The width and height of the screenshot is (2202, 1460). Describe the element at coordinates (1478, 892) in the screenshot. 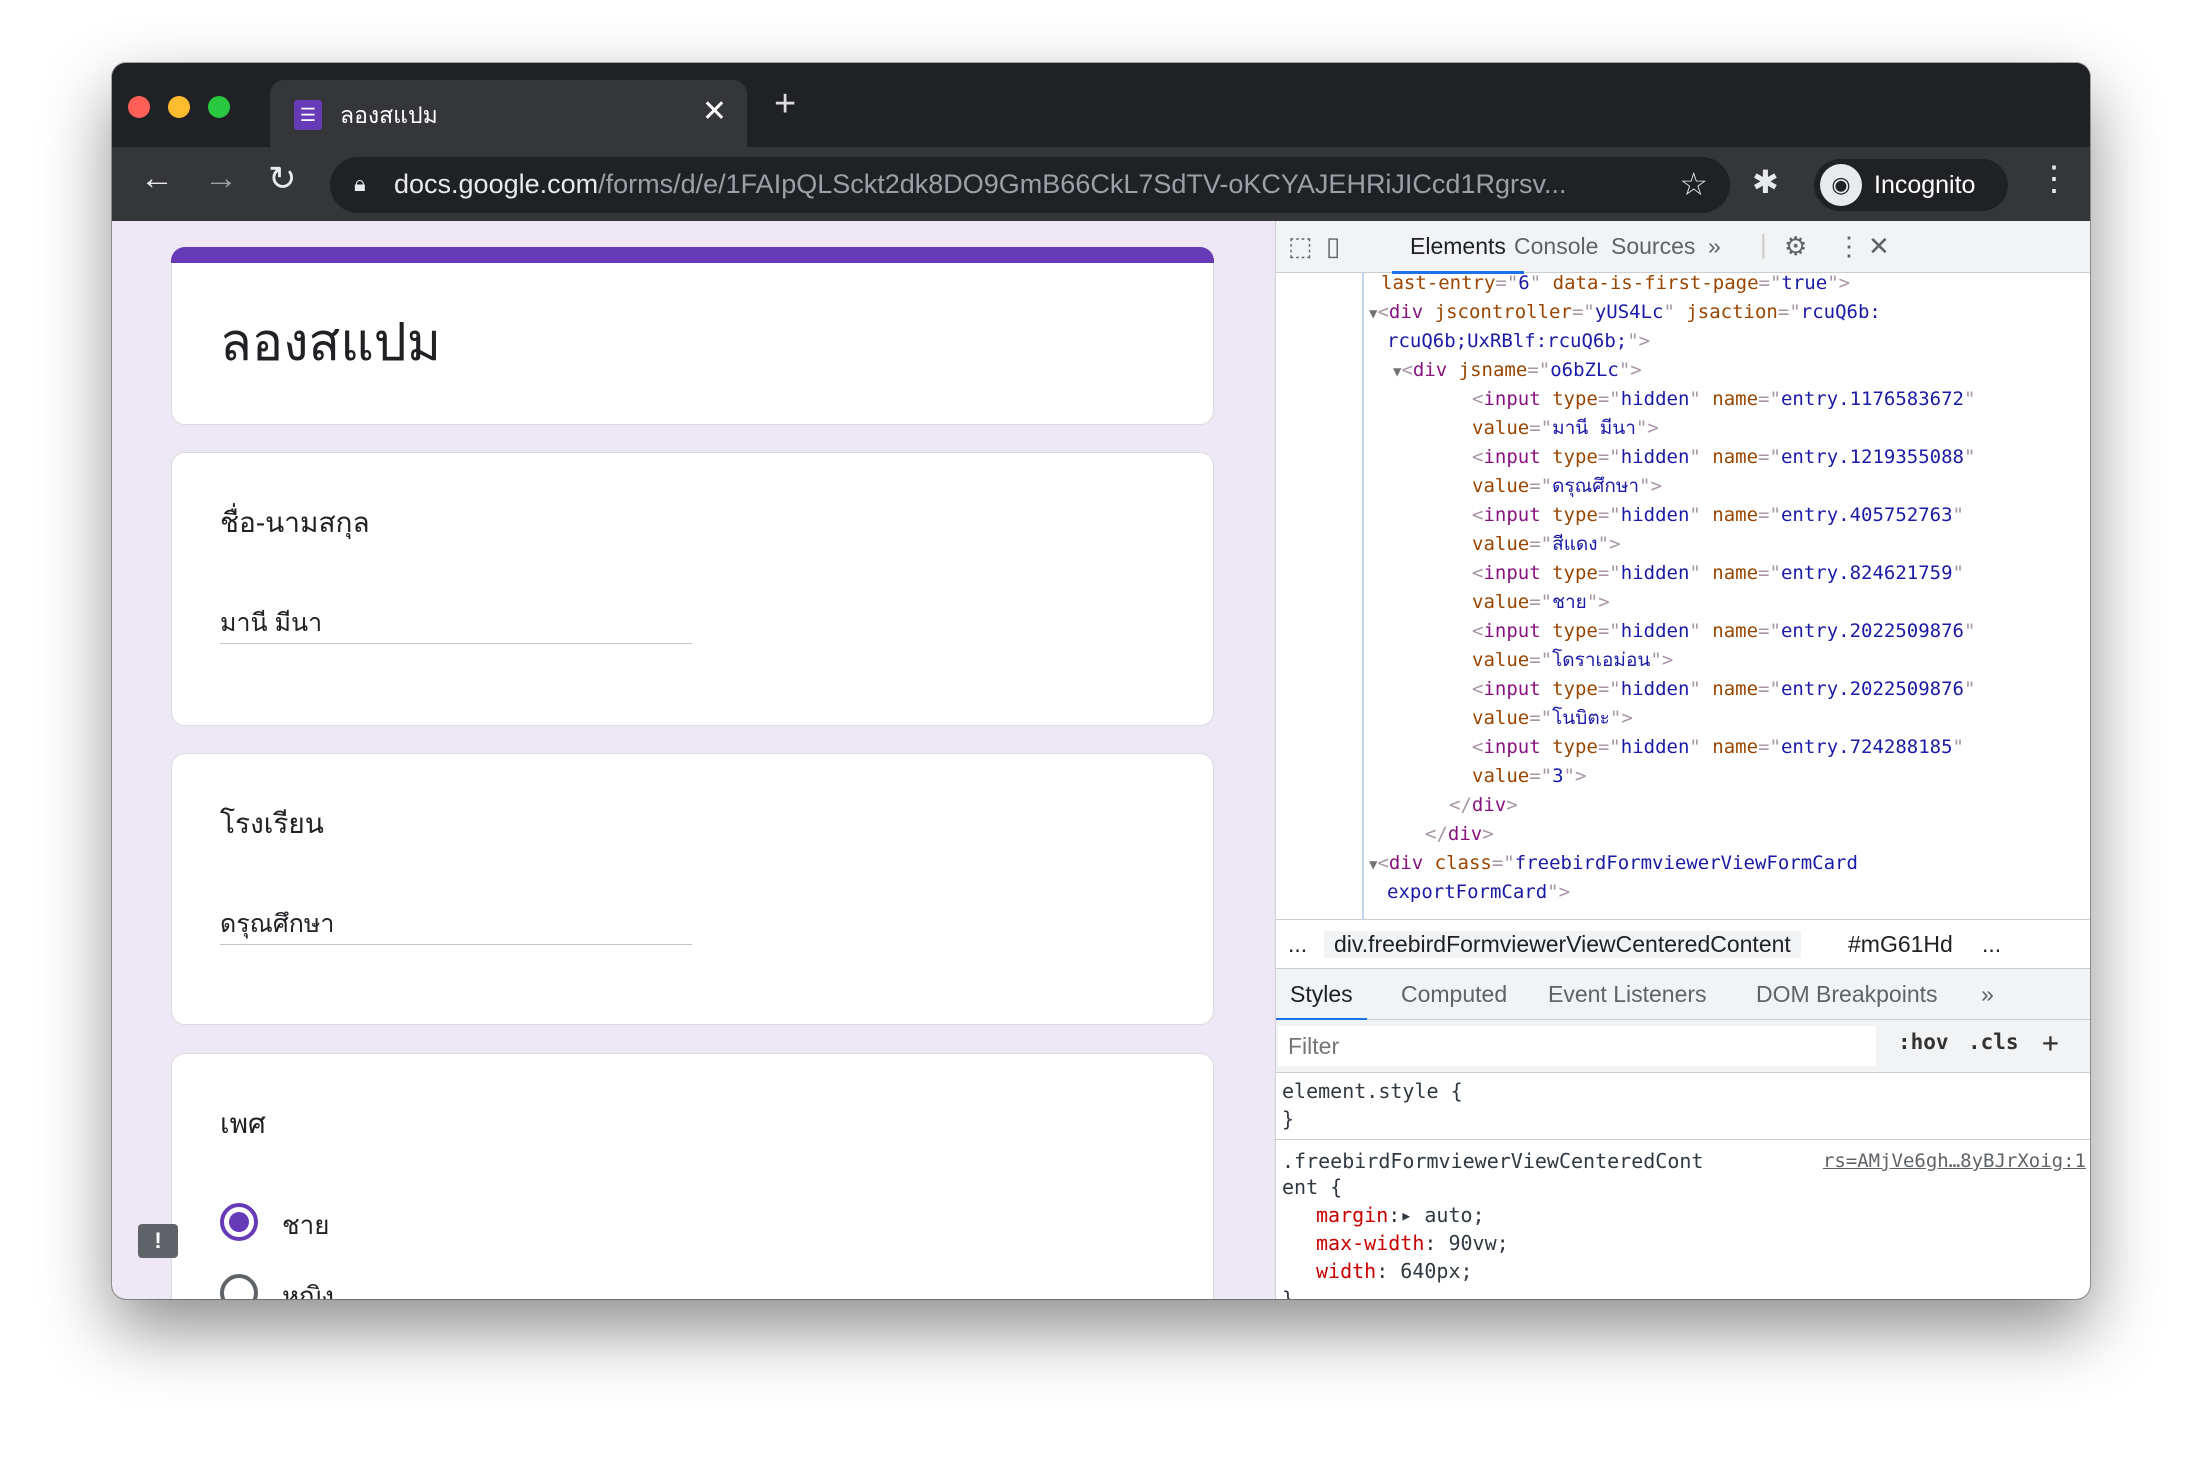

I see `dom-tree-line: exportFormCard">` at that location.